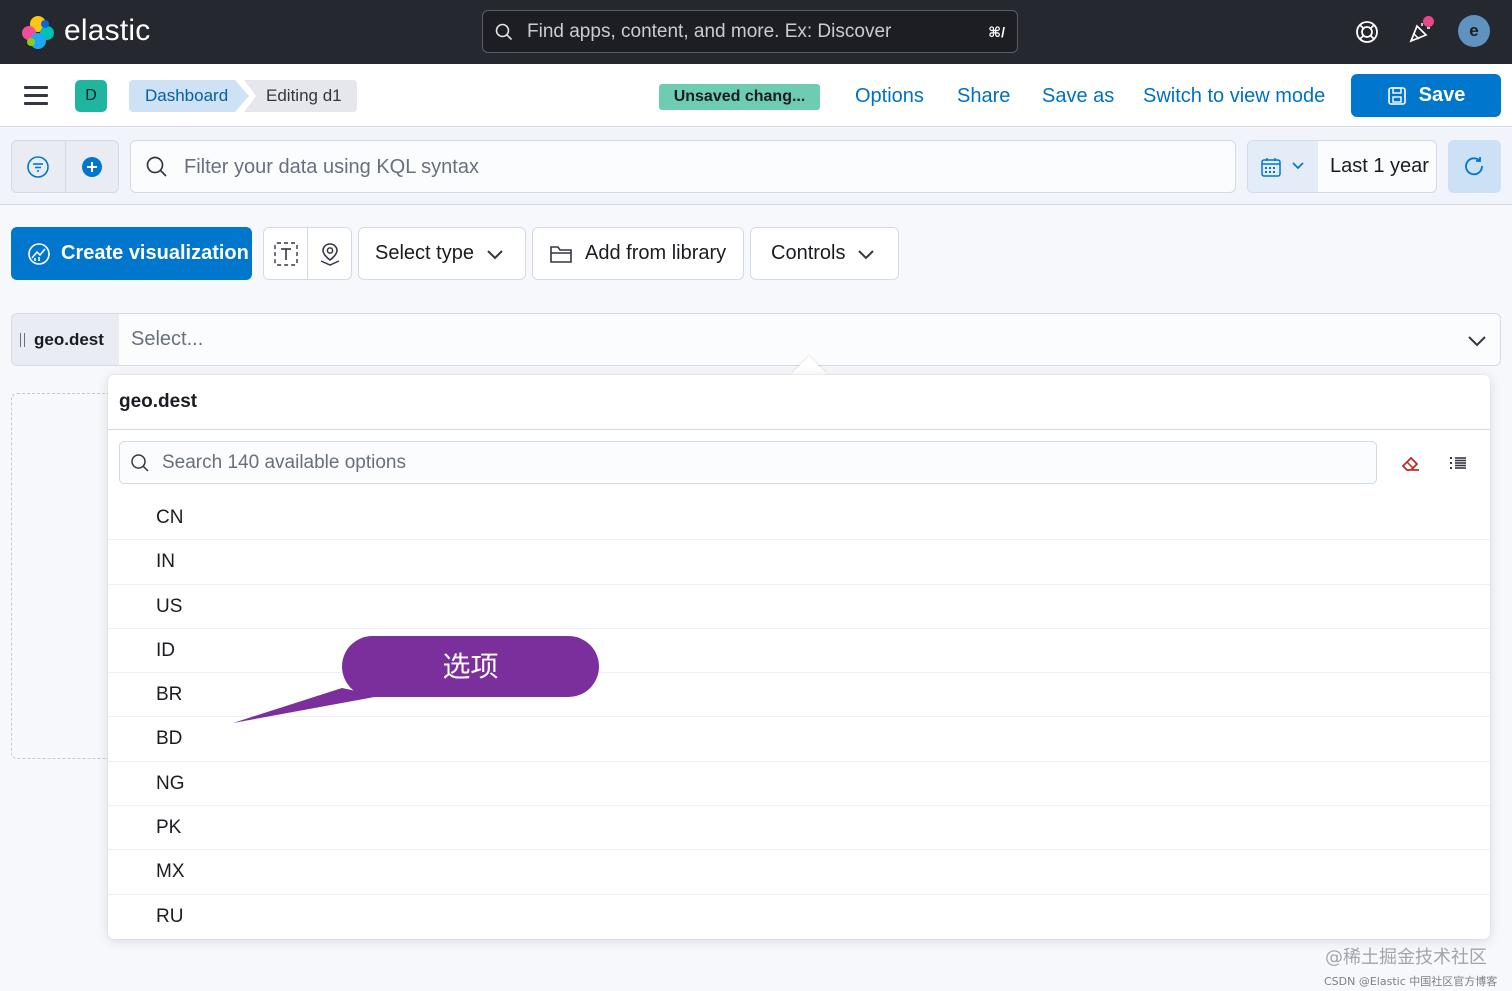 The width and height of the screenshot is (1512, 991). I want to click on kql-query-input: Filter your data using KQL syntax, so click(683, 166).